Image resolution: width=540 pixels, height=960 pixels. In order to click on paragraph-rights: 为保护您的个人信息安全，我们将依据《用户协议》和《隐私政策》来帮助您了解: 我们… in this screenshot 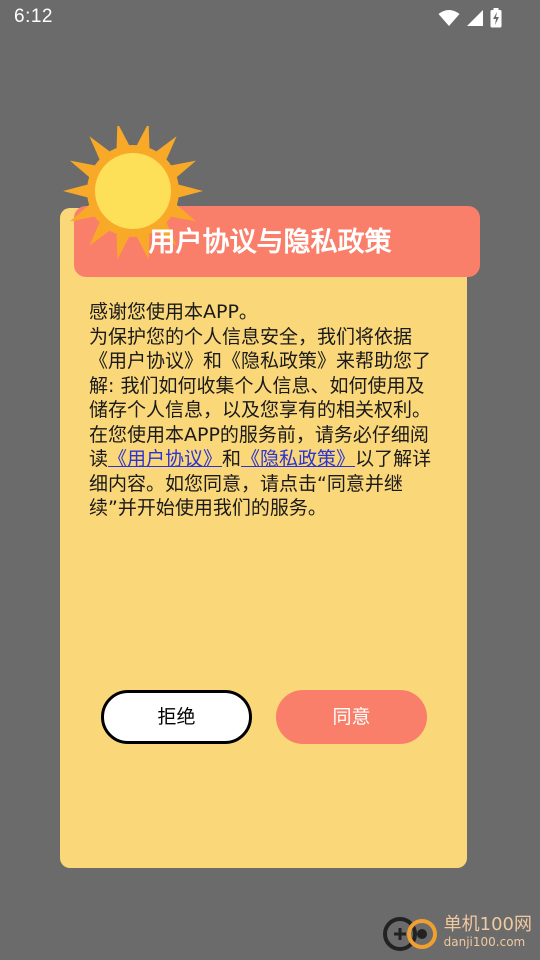, I will do `click(260, 373)`.